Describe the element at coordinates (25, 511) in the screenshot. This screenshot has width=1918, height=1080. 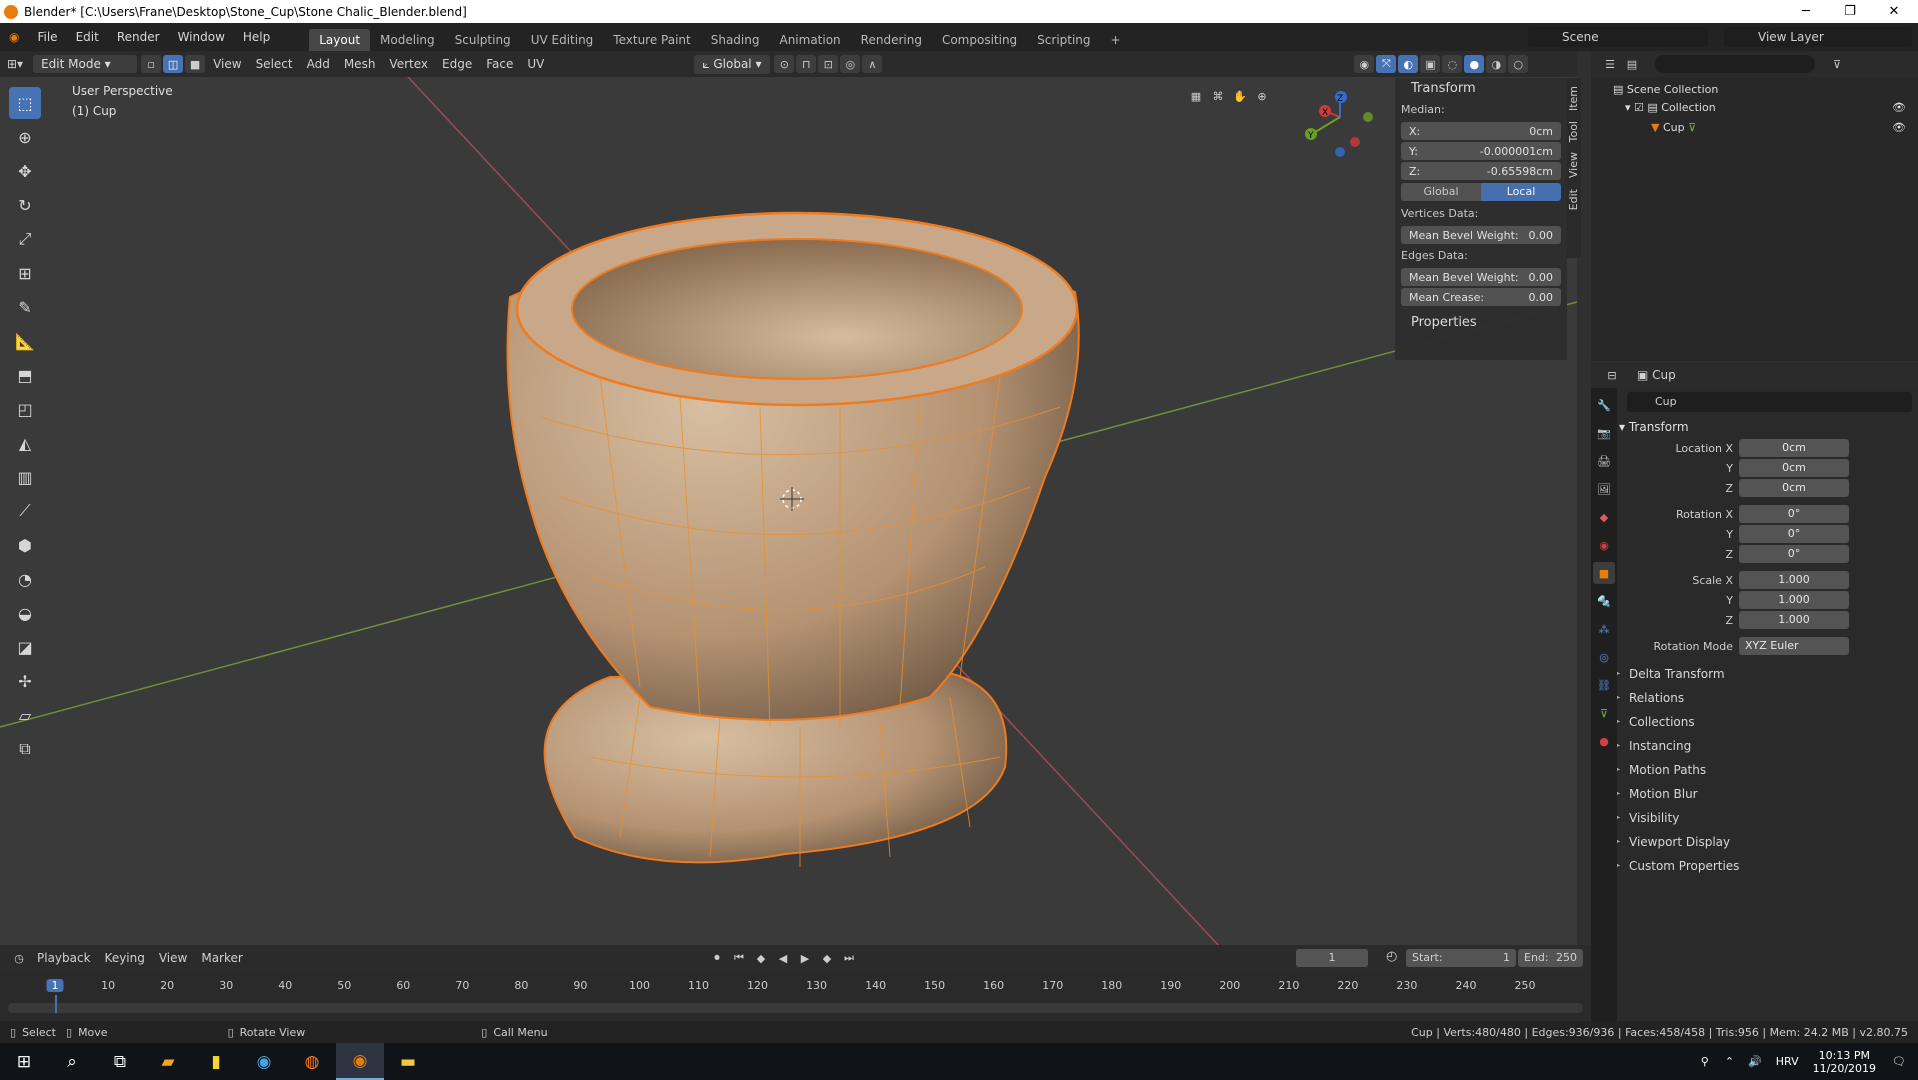
I see `knife-tool-icon: ⟋` at that location.